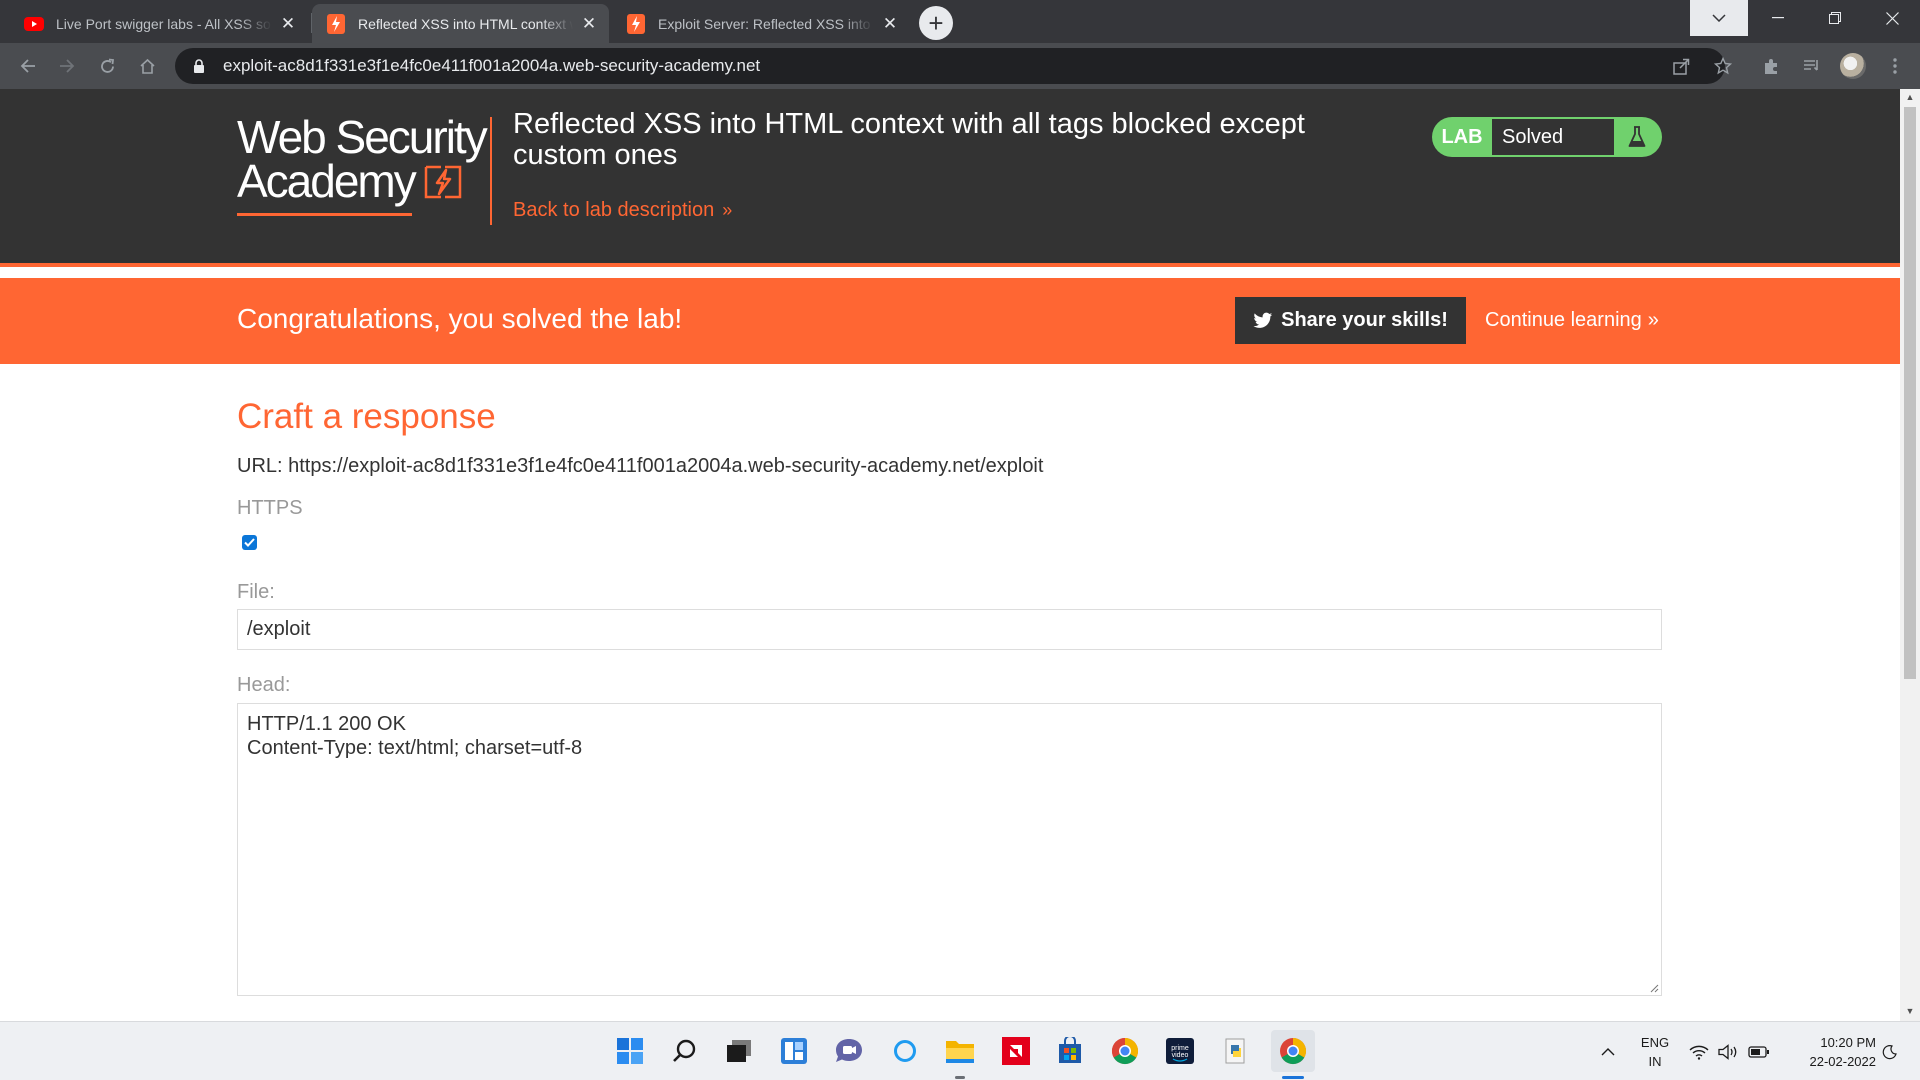  I want to click on logo-text-line2-wrap: Academy, so click(361, 181).